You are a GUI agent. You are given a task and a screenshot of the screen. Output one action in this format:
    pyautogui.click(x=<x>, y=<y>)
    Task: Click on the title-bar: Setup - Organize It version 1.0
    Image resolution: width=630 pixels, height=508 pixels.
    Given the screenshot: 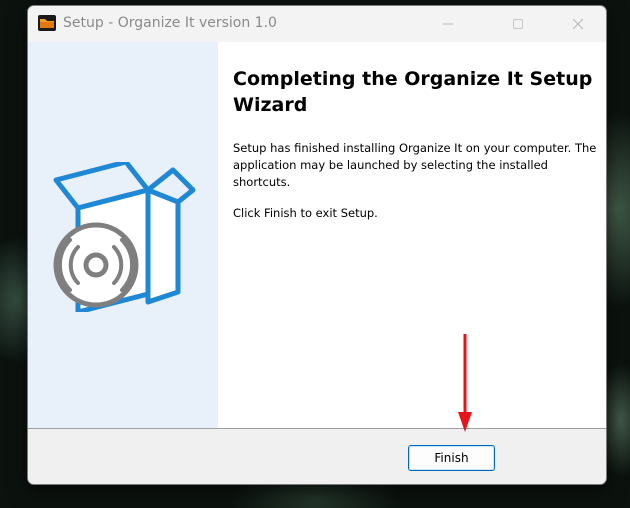 What is the action you would take?
    pyautogui.click(x=317, y=24)
    